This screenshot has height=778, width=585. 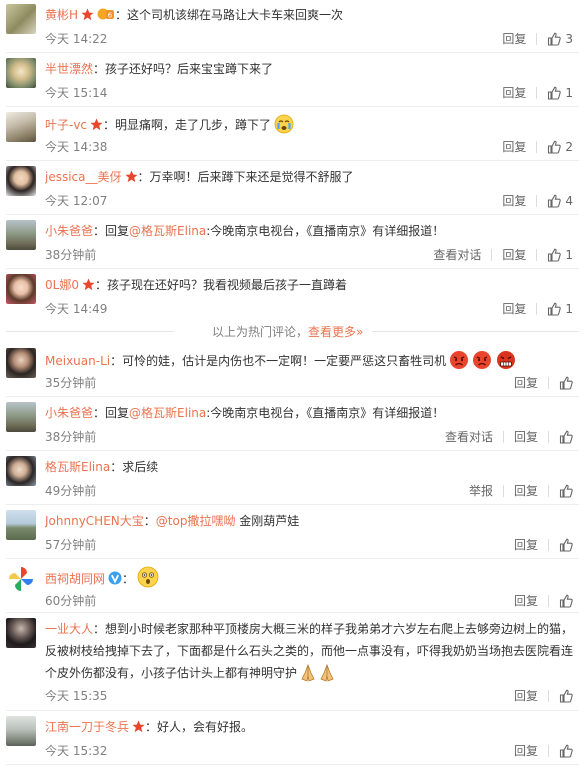 What do you see at coordinates (94, 521) in the screenshot?
I see `username: JohnnyCHEN大宝` at bounding box center [94, 521].